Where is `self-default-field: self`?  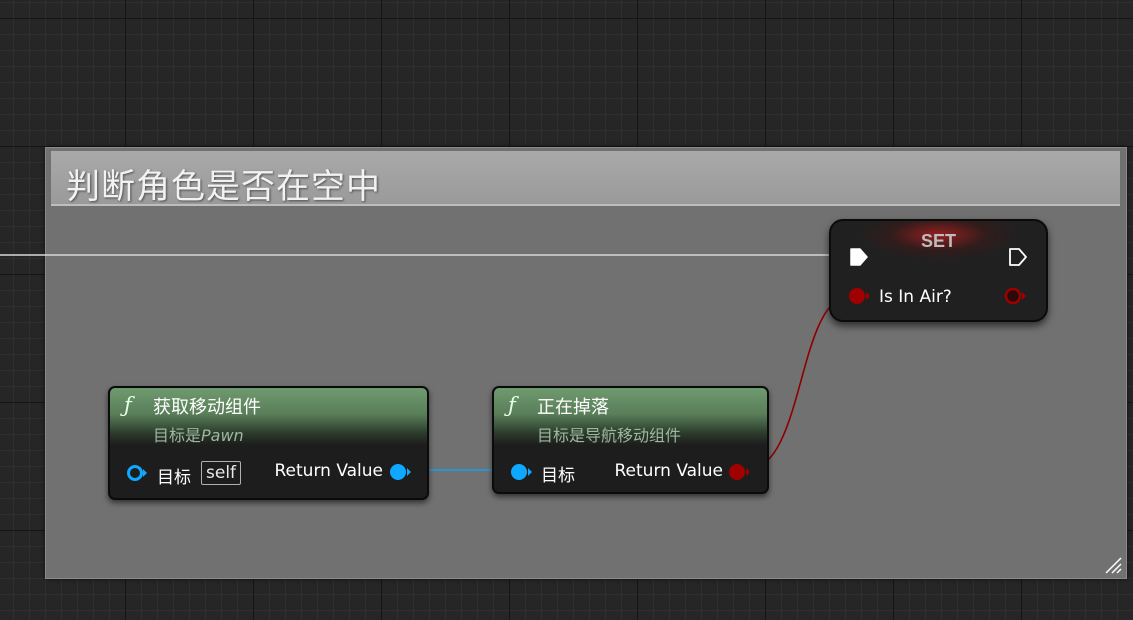 self-default-field: self is located at coordinates (221, 473).